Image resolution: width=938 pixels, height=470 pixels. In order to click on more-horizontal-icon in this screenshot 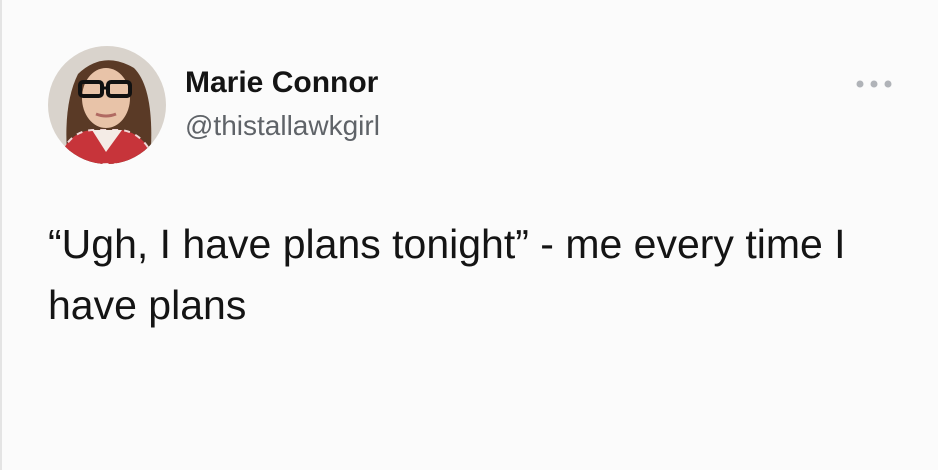, I will do `click(874, 84)`.